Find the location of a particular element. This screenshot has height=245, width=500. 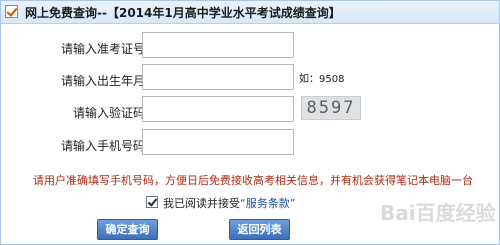

title-prefix: 网上免费查询-- is located at coordinates (66, 13).